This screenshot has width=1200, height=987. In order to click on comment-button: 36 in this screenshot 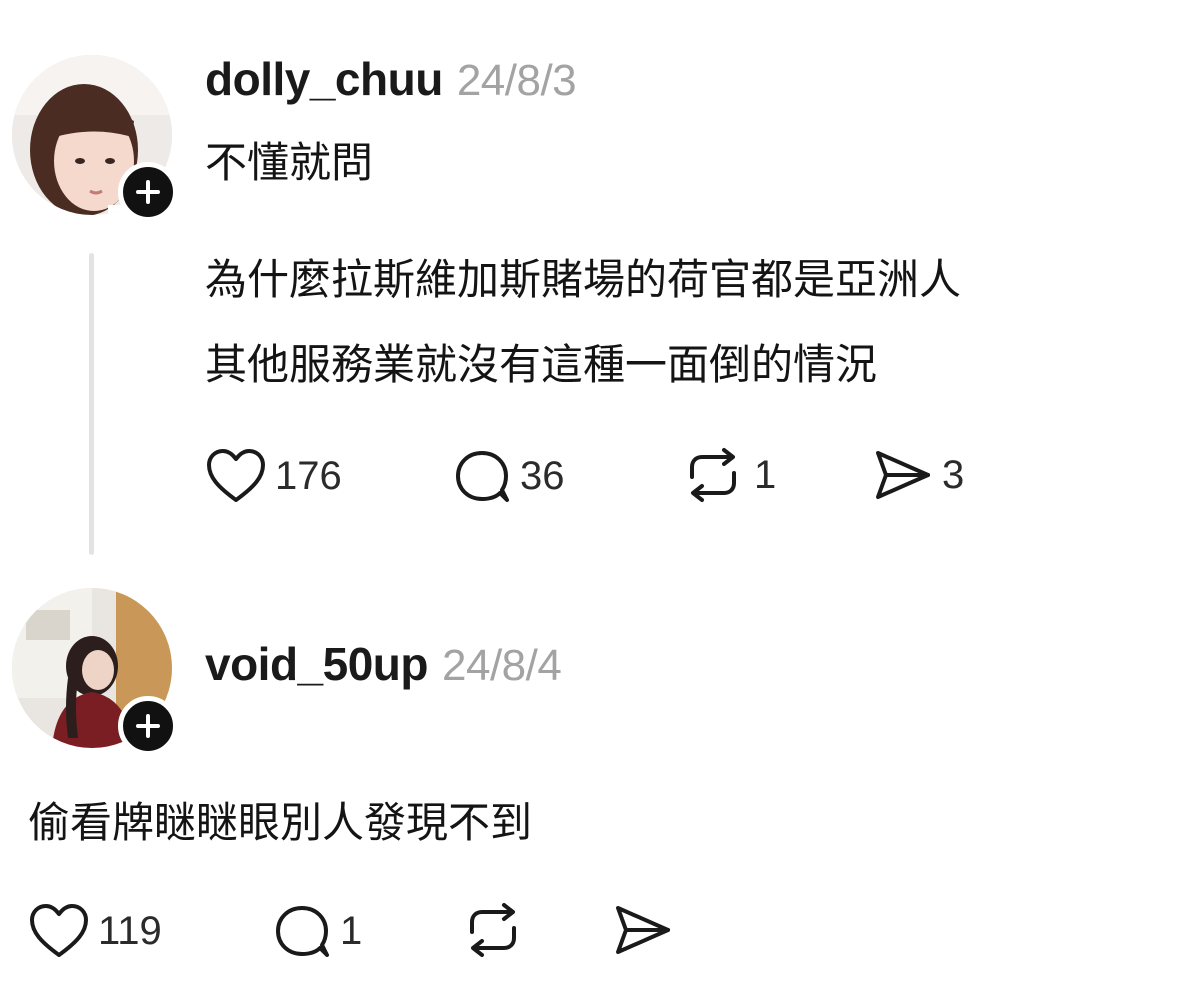, I will do `click(508, 476)`.